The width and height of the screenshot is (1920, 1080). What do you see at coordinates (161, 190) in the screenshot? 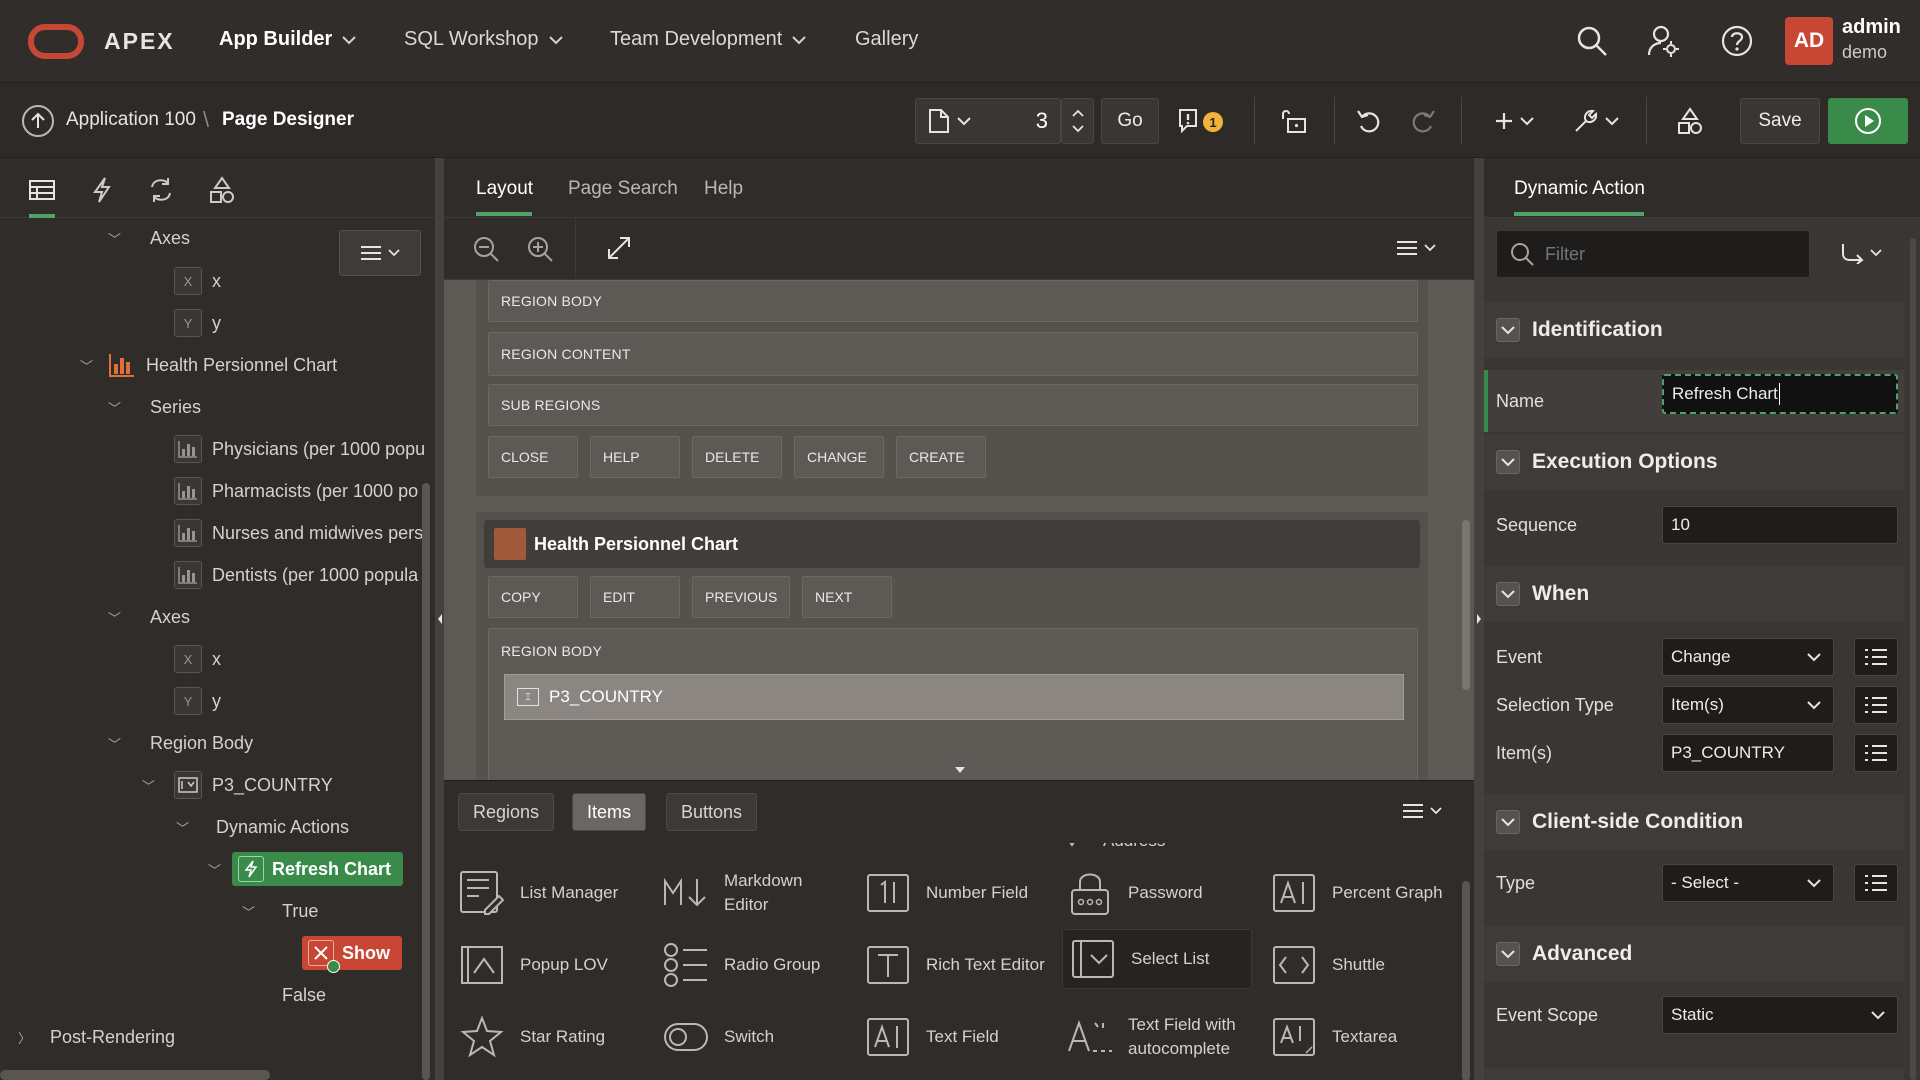
I see `tab-processing` at bounding box center [161, 190].